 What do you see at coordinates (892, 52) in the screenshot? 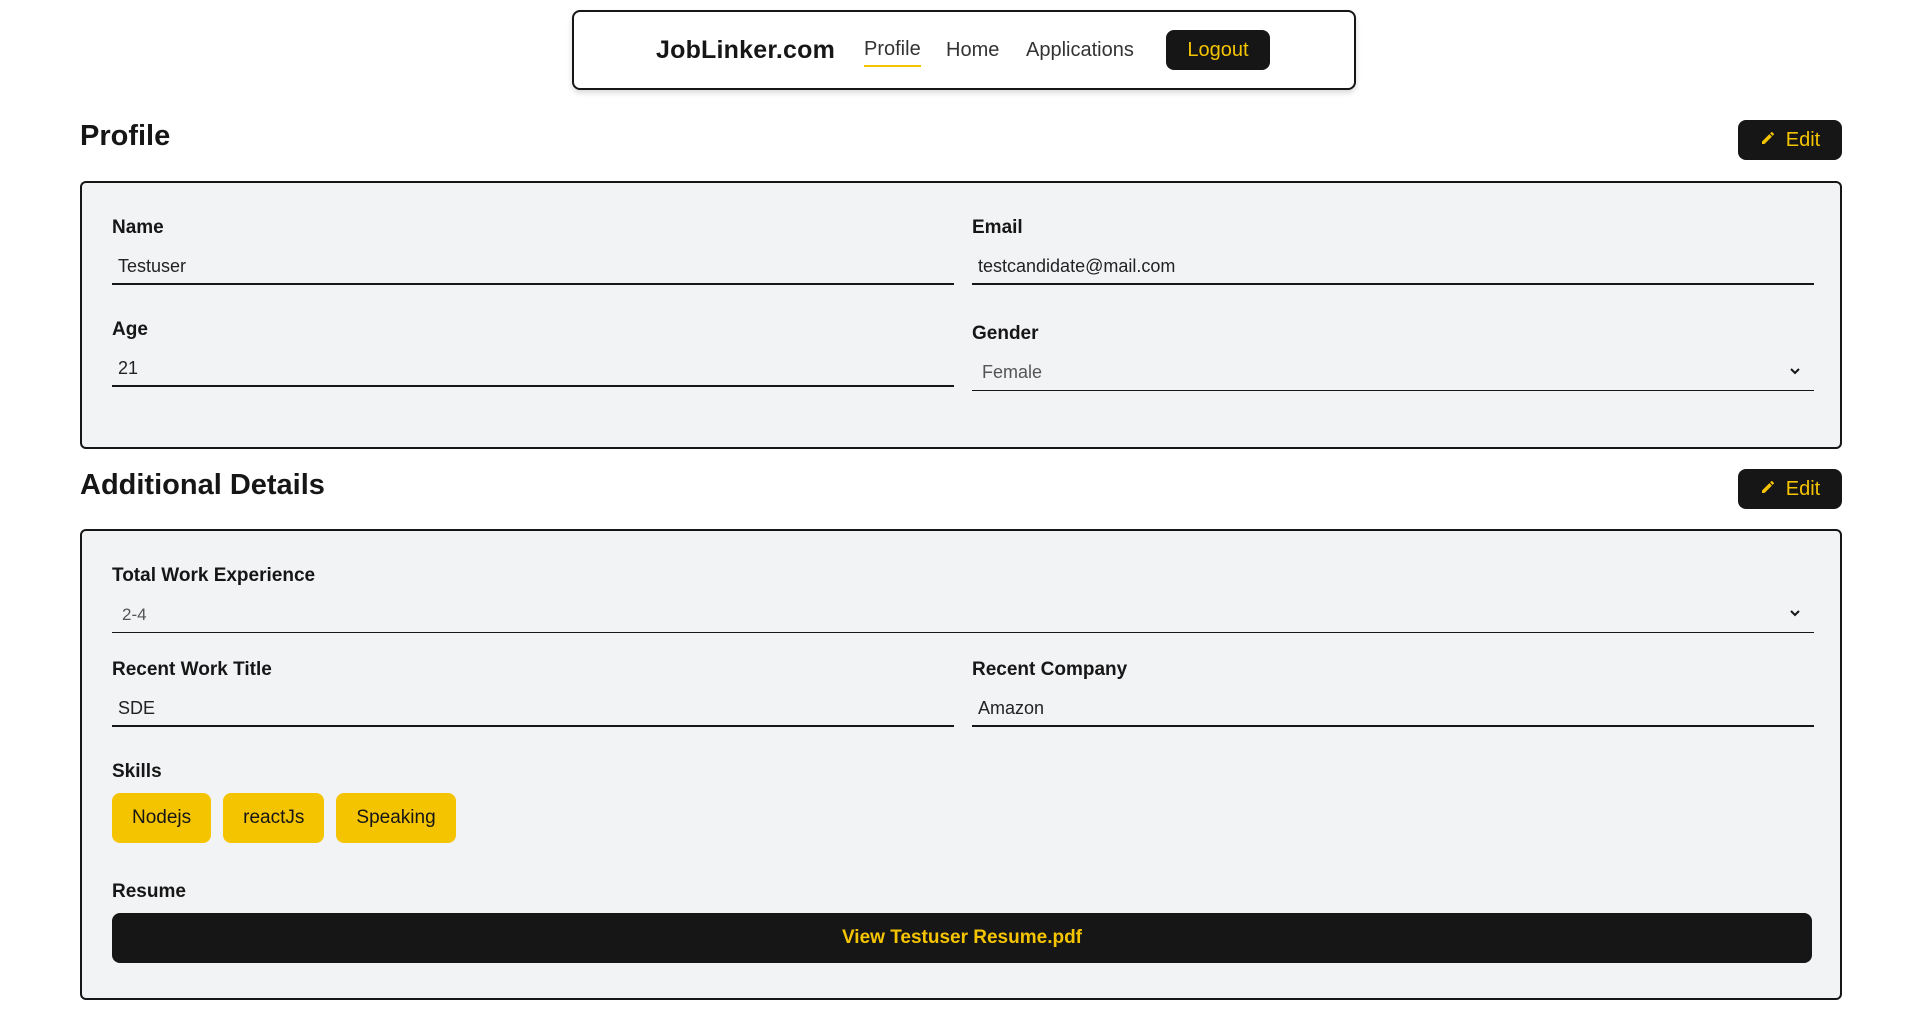
I see `nav-link-profile: Profile` at bounding box center [892, 52].